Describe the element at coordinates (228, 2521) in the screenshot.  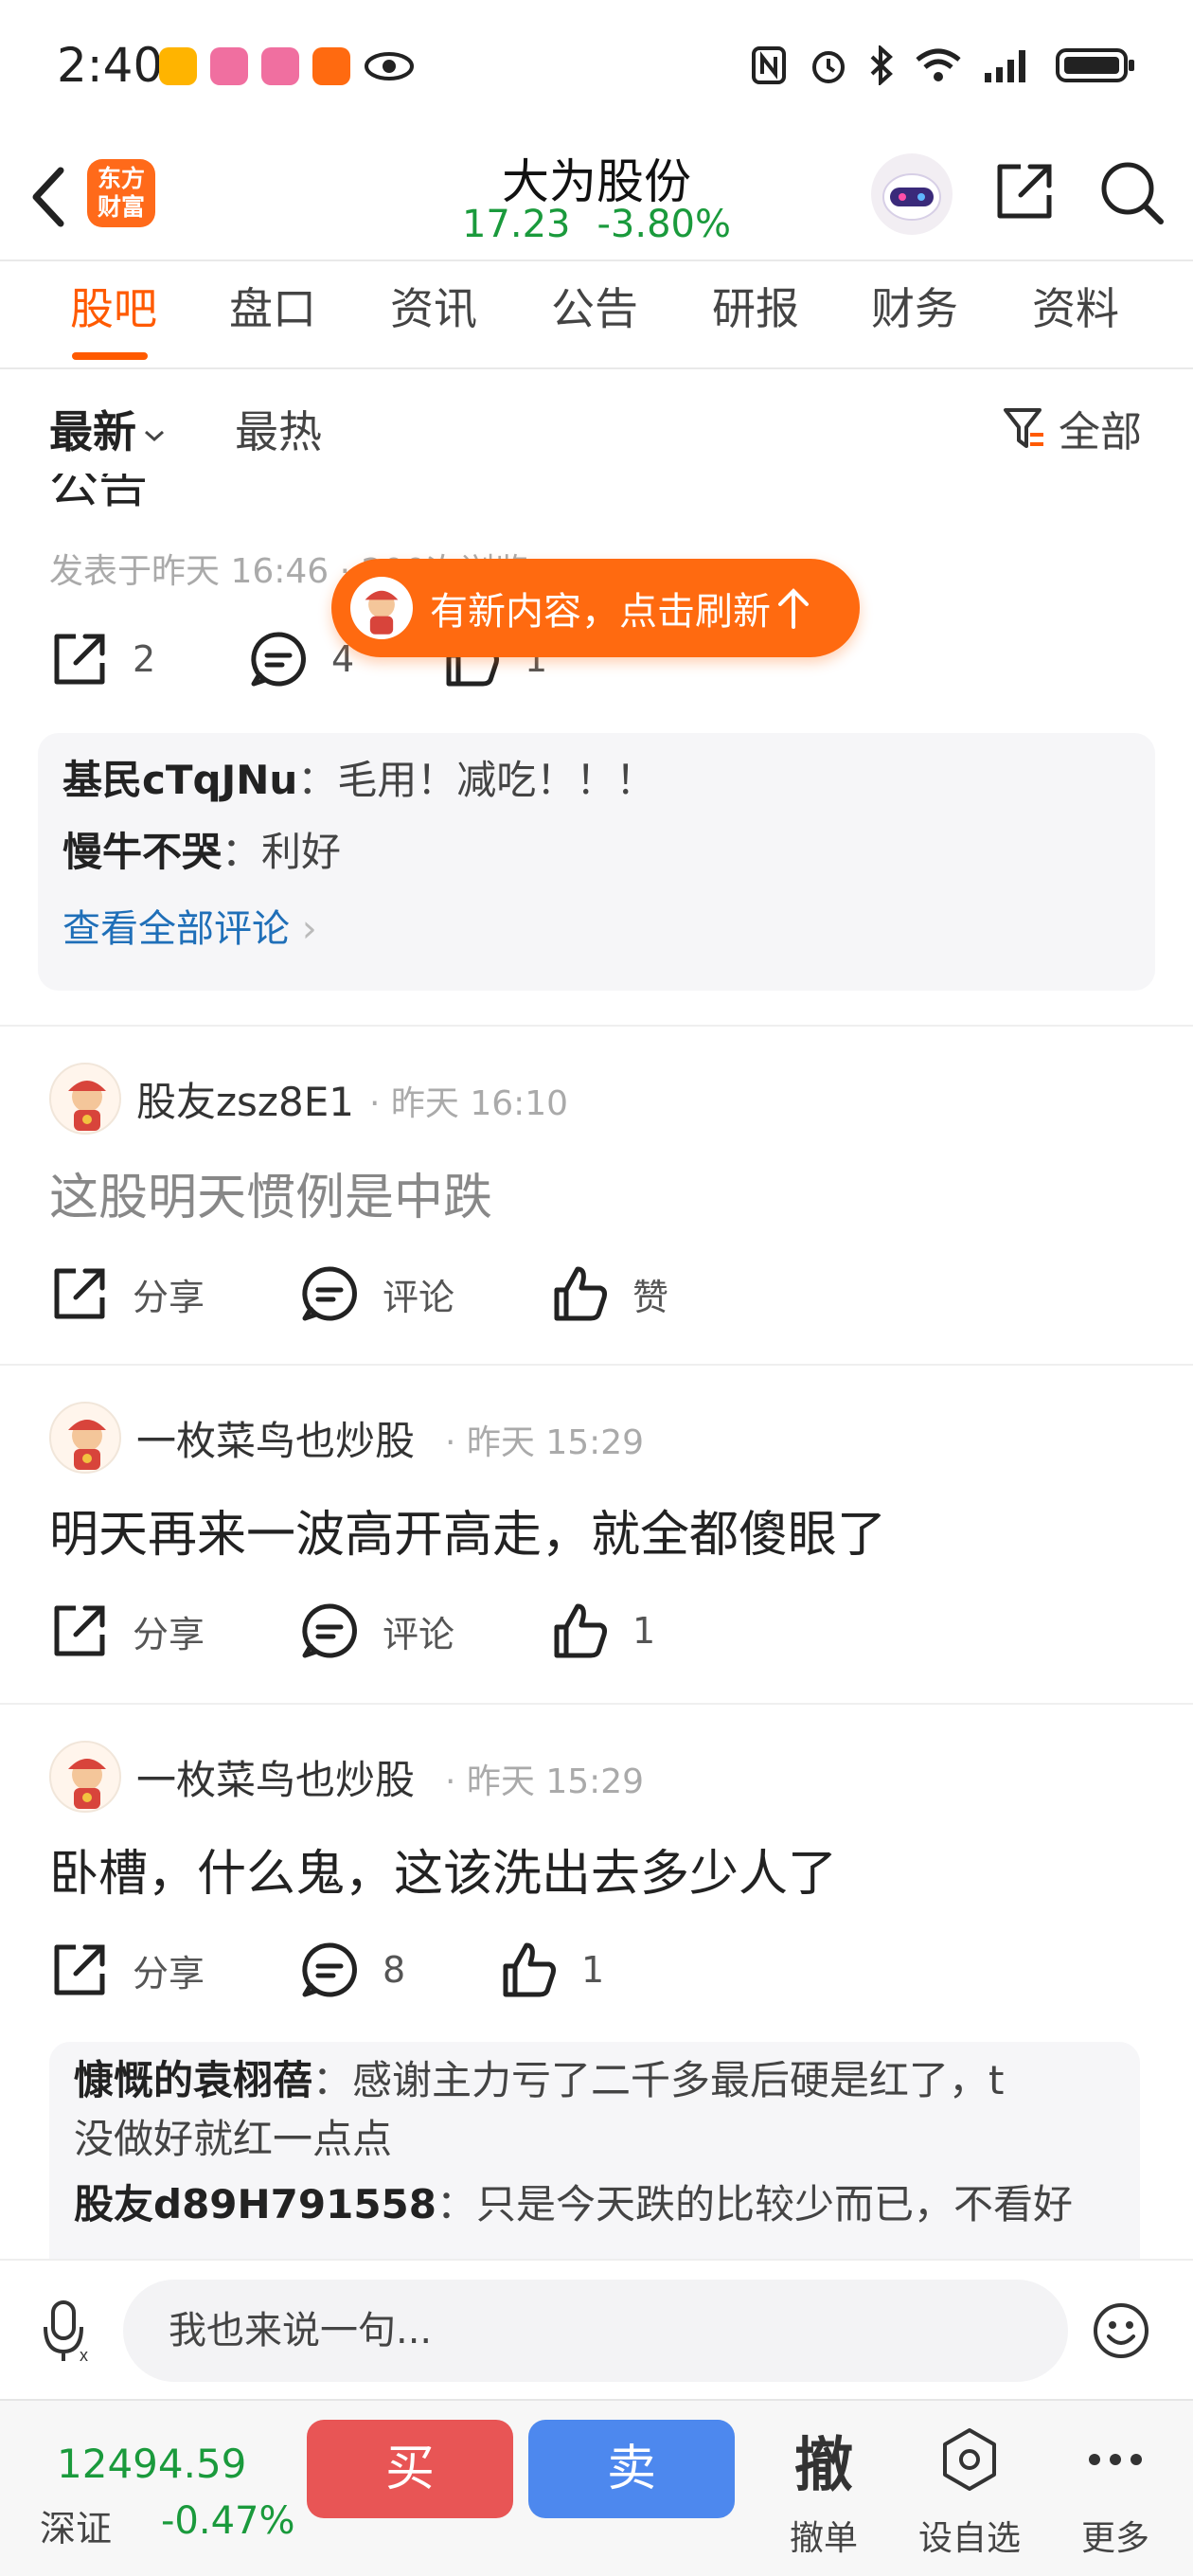
I see `index-change: -0.47%` at that location.